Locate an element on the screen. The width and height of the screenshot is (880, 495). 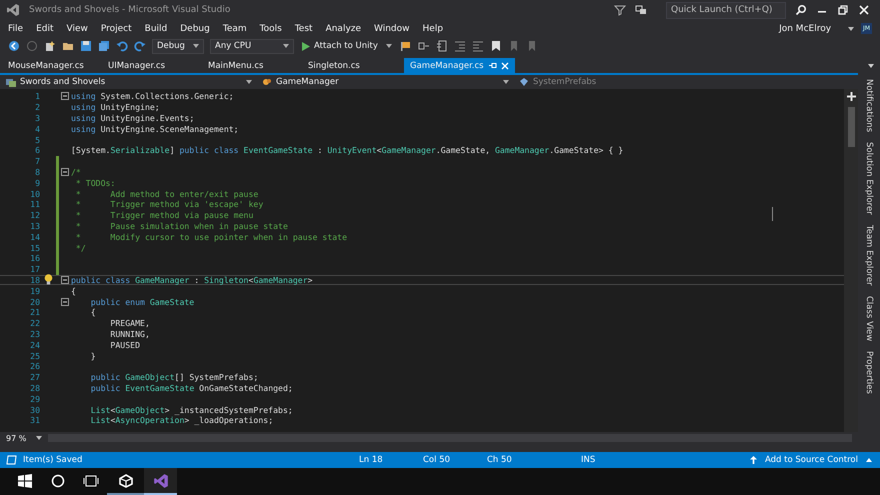
search-icon is located at coordinates (801, 10).